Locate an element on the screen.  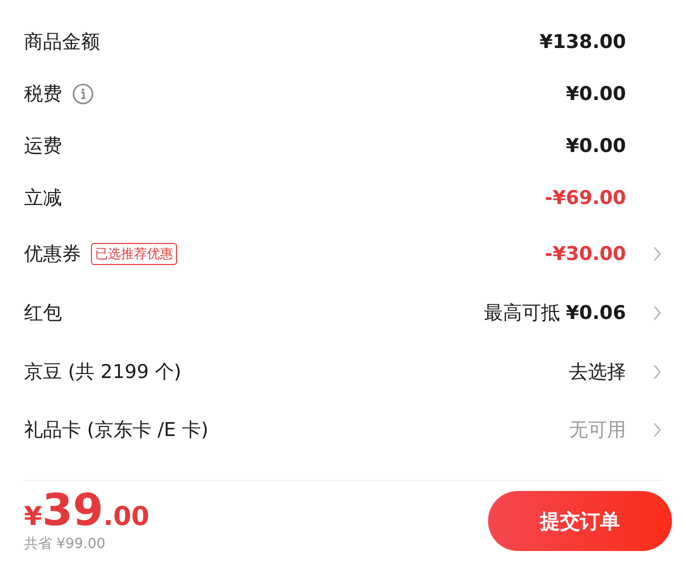
row-value: -¥30.00 is located at coordinates (585, 254).